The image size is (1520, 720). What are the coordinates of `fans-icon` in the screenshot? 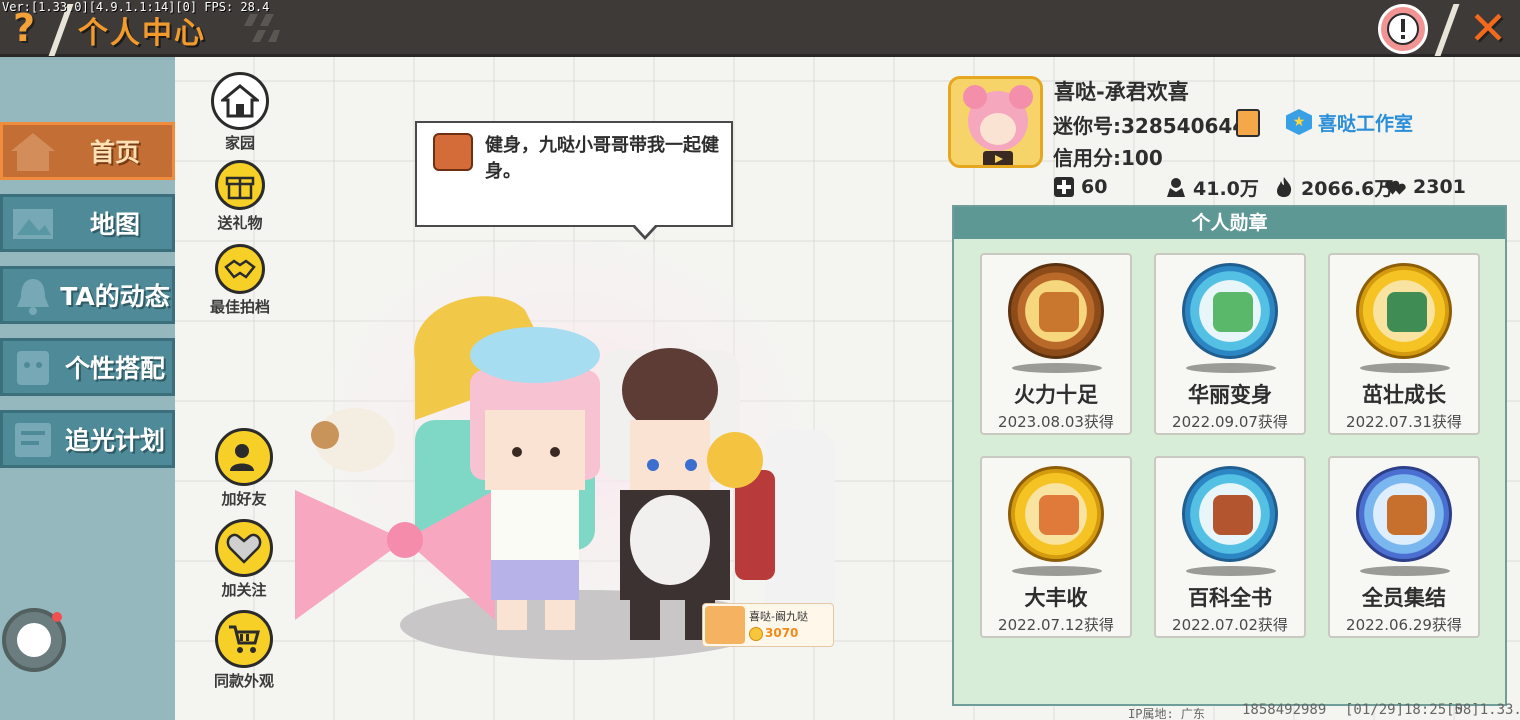 It's located at (1176, 187).